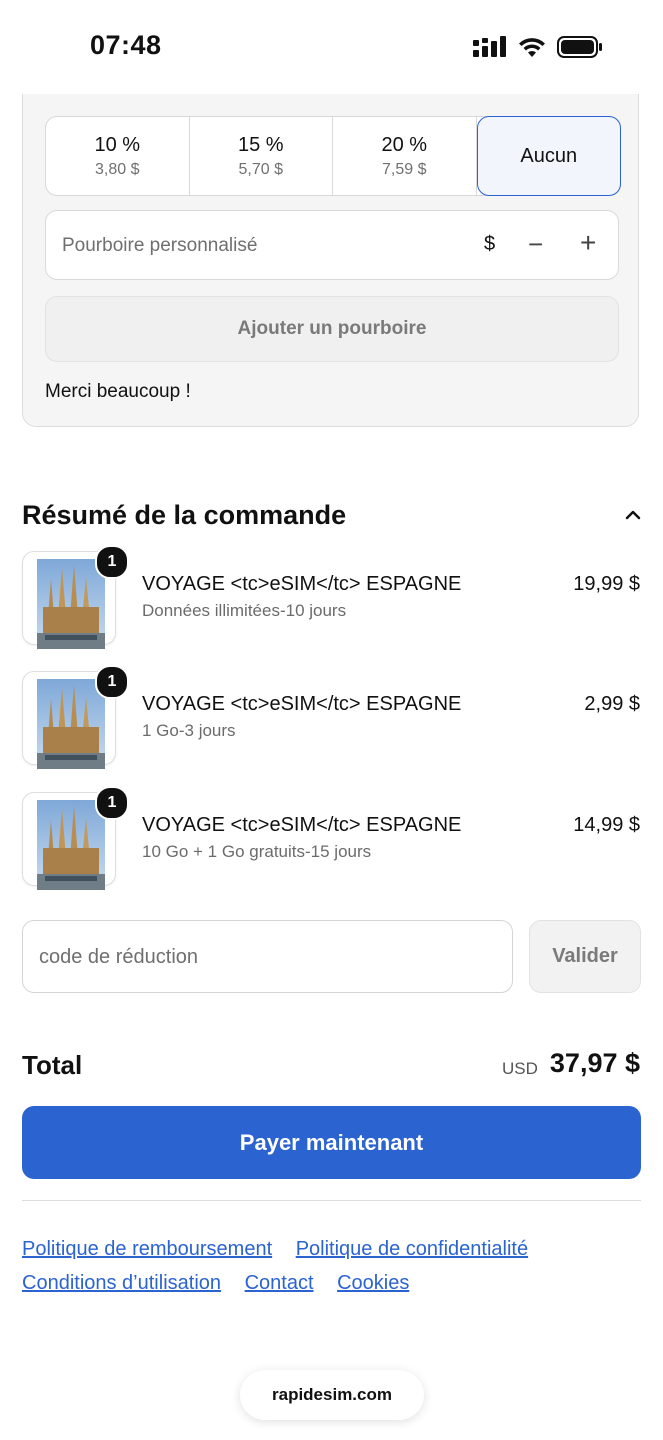  Describe the element at coordinates (331, 48) in the screenshot. I see `status-bar: 07:48` at that location.